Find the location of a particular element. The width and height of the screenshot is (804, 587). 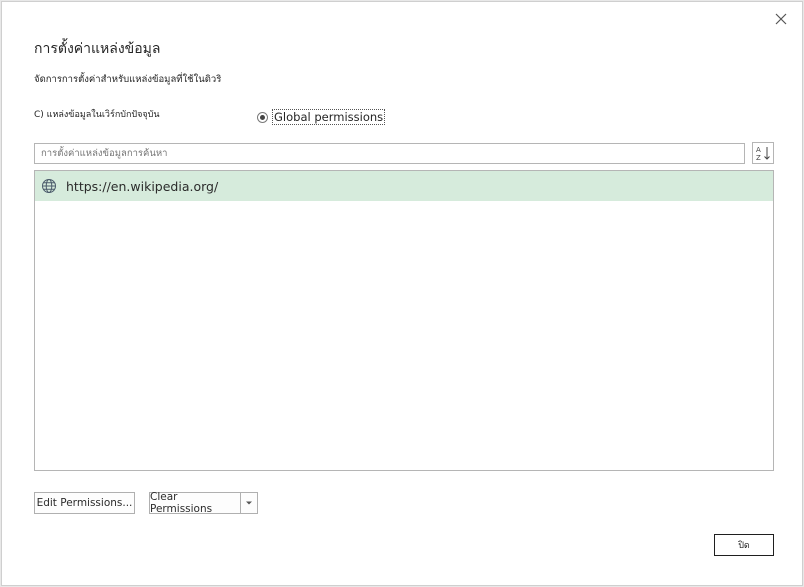

close-button is located at coordinates (781, 19).